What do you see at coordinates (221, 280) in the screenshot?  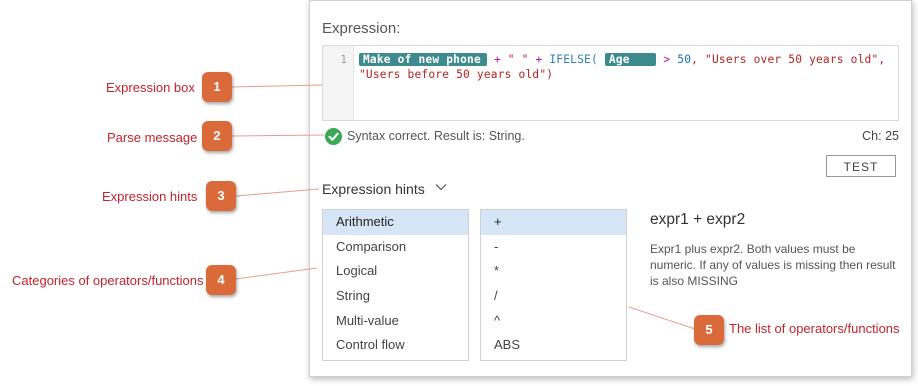 I see `callout-badge-4: 4` at bounding box center [221, 280].